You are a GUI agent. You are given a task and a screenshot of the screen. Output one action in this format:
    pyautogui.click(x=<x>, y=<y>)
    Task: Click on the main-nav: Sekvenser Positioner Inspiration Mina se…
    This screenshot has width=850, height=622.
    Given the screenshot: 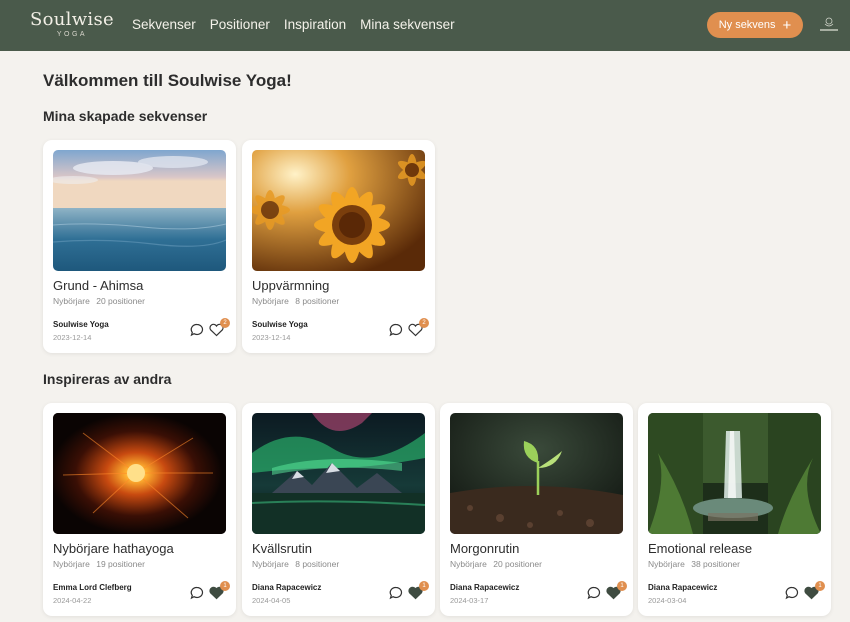 What is the action you would take?
    pyautogui.click(x=293, y=24)
    